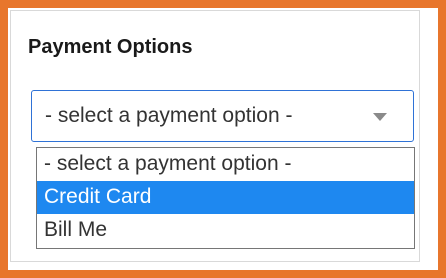 Image resolution: width=446 pixels, height=278 pixels. What do you see at coordinates (225, 164) in the screenshot?
I see `option-placeholder: - select a payment option -` at bounding box center [225, 164].